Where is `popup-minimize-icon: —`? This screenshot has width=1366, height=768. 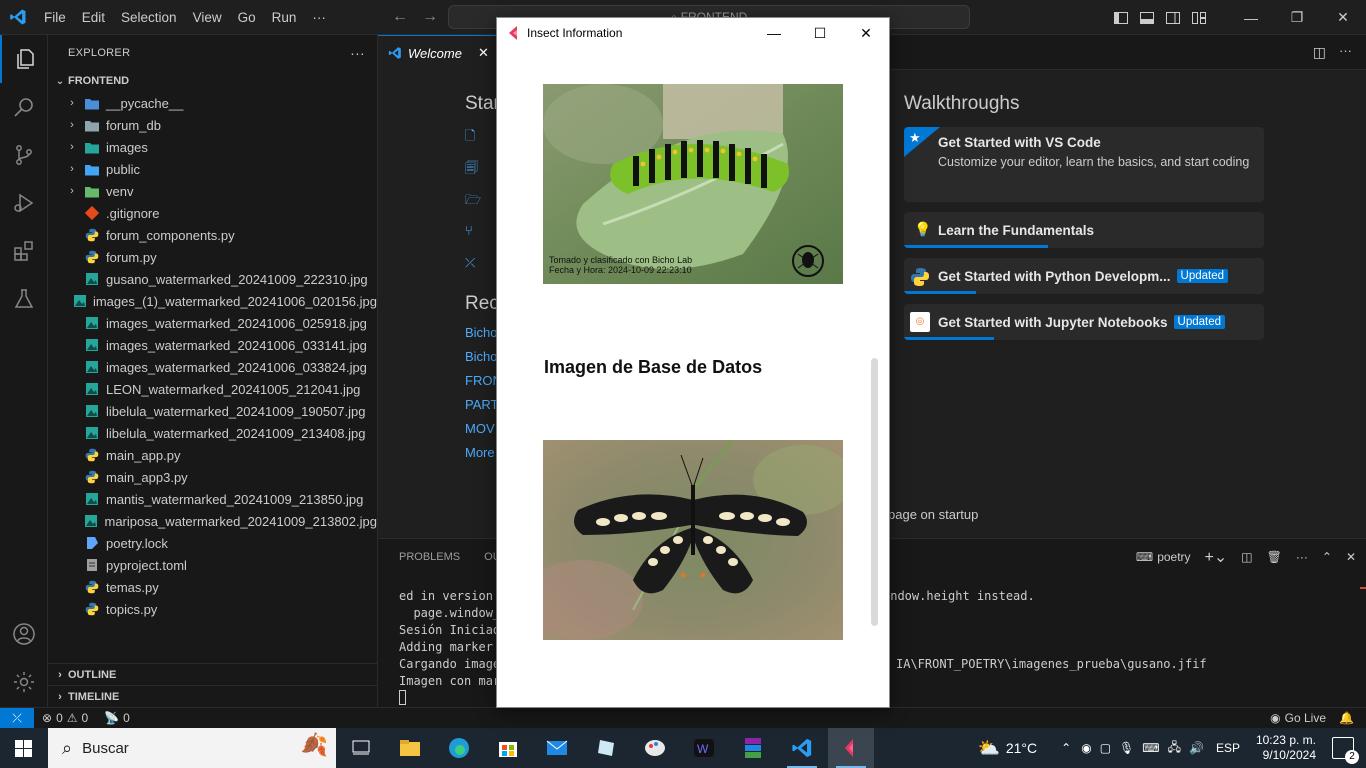
popup-minimize-icon: — is located at coordinates (774, 33).